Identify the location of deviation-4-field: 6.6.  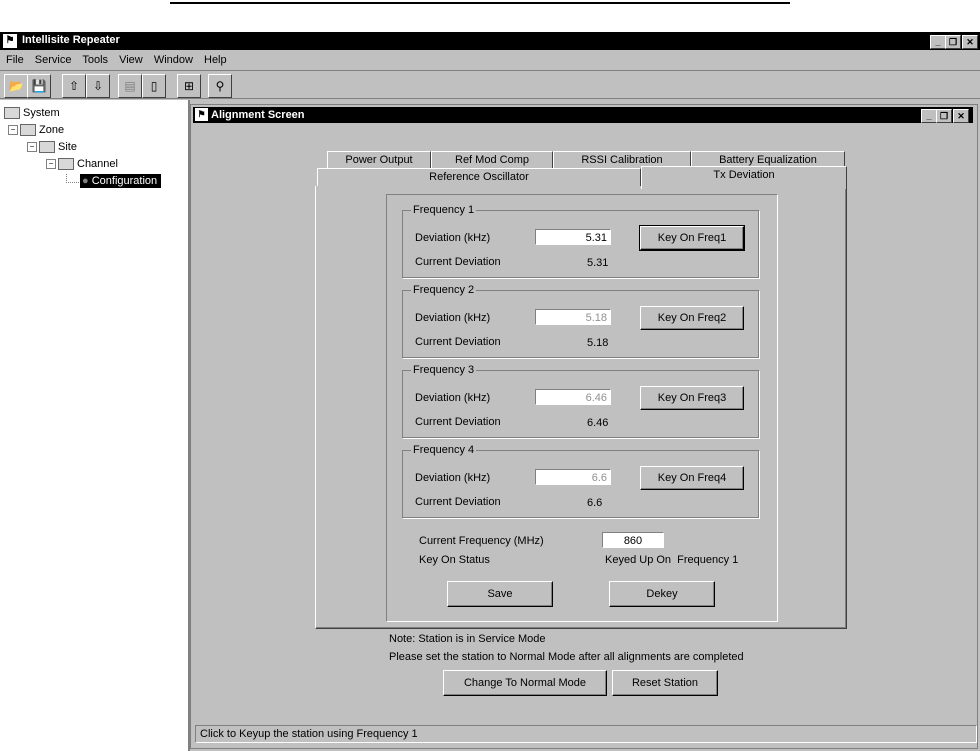
(573, 477).